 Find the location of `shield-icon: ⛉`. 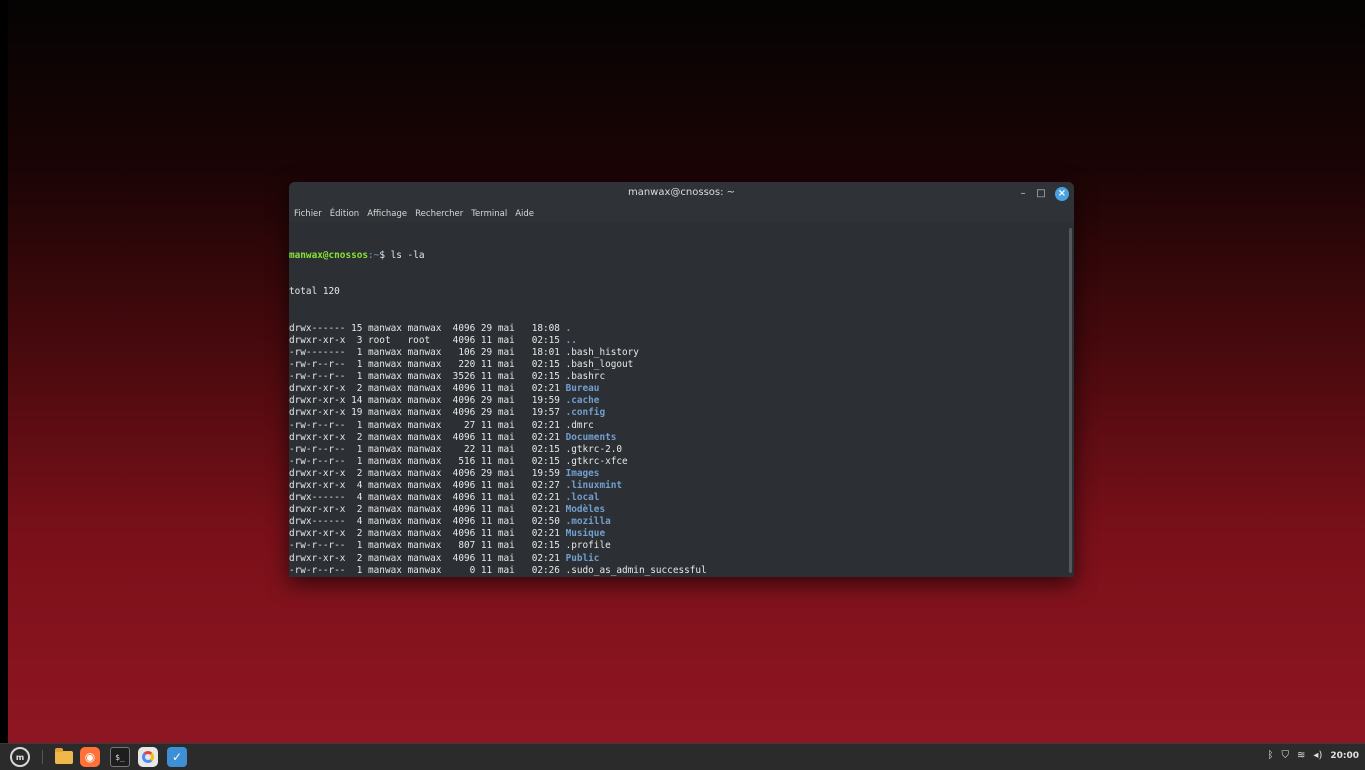

shield-icon: ⛉ is located at coordinates (1286, 755).